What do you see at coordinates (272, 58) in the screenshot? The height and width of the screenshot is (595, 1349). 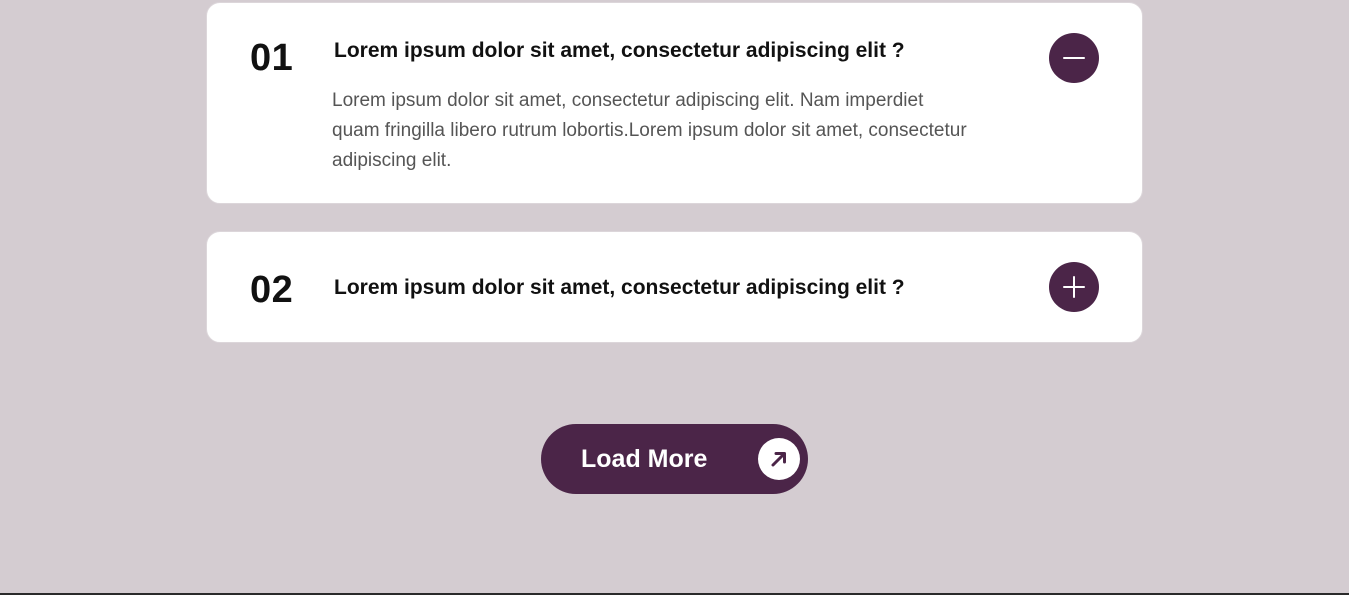 I see `faq-number: 01` at bounding box center [272, 58].